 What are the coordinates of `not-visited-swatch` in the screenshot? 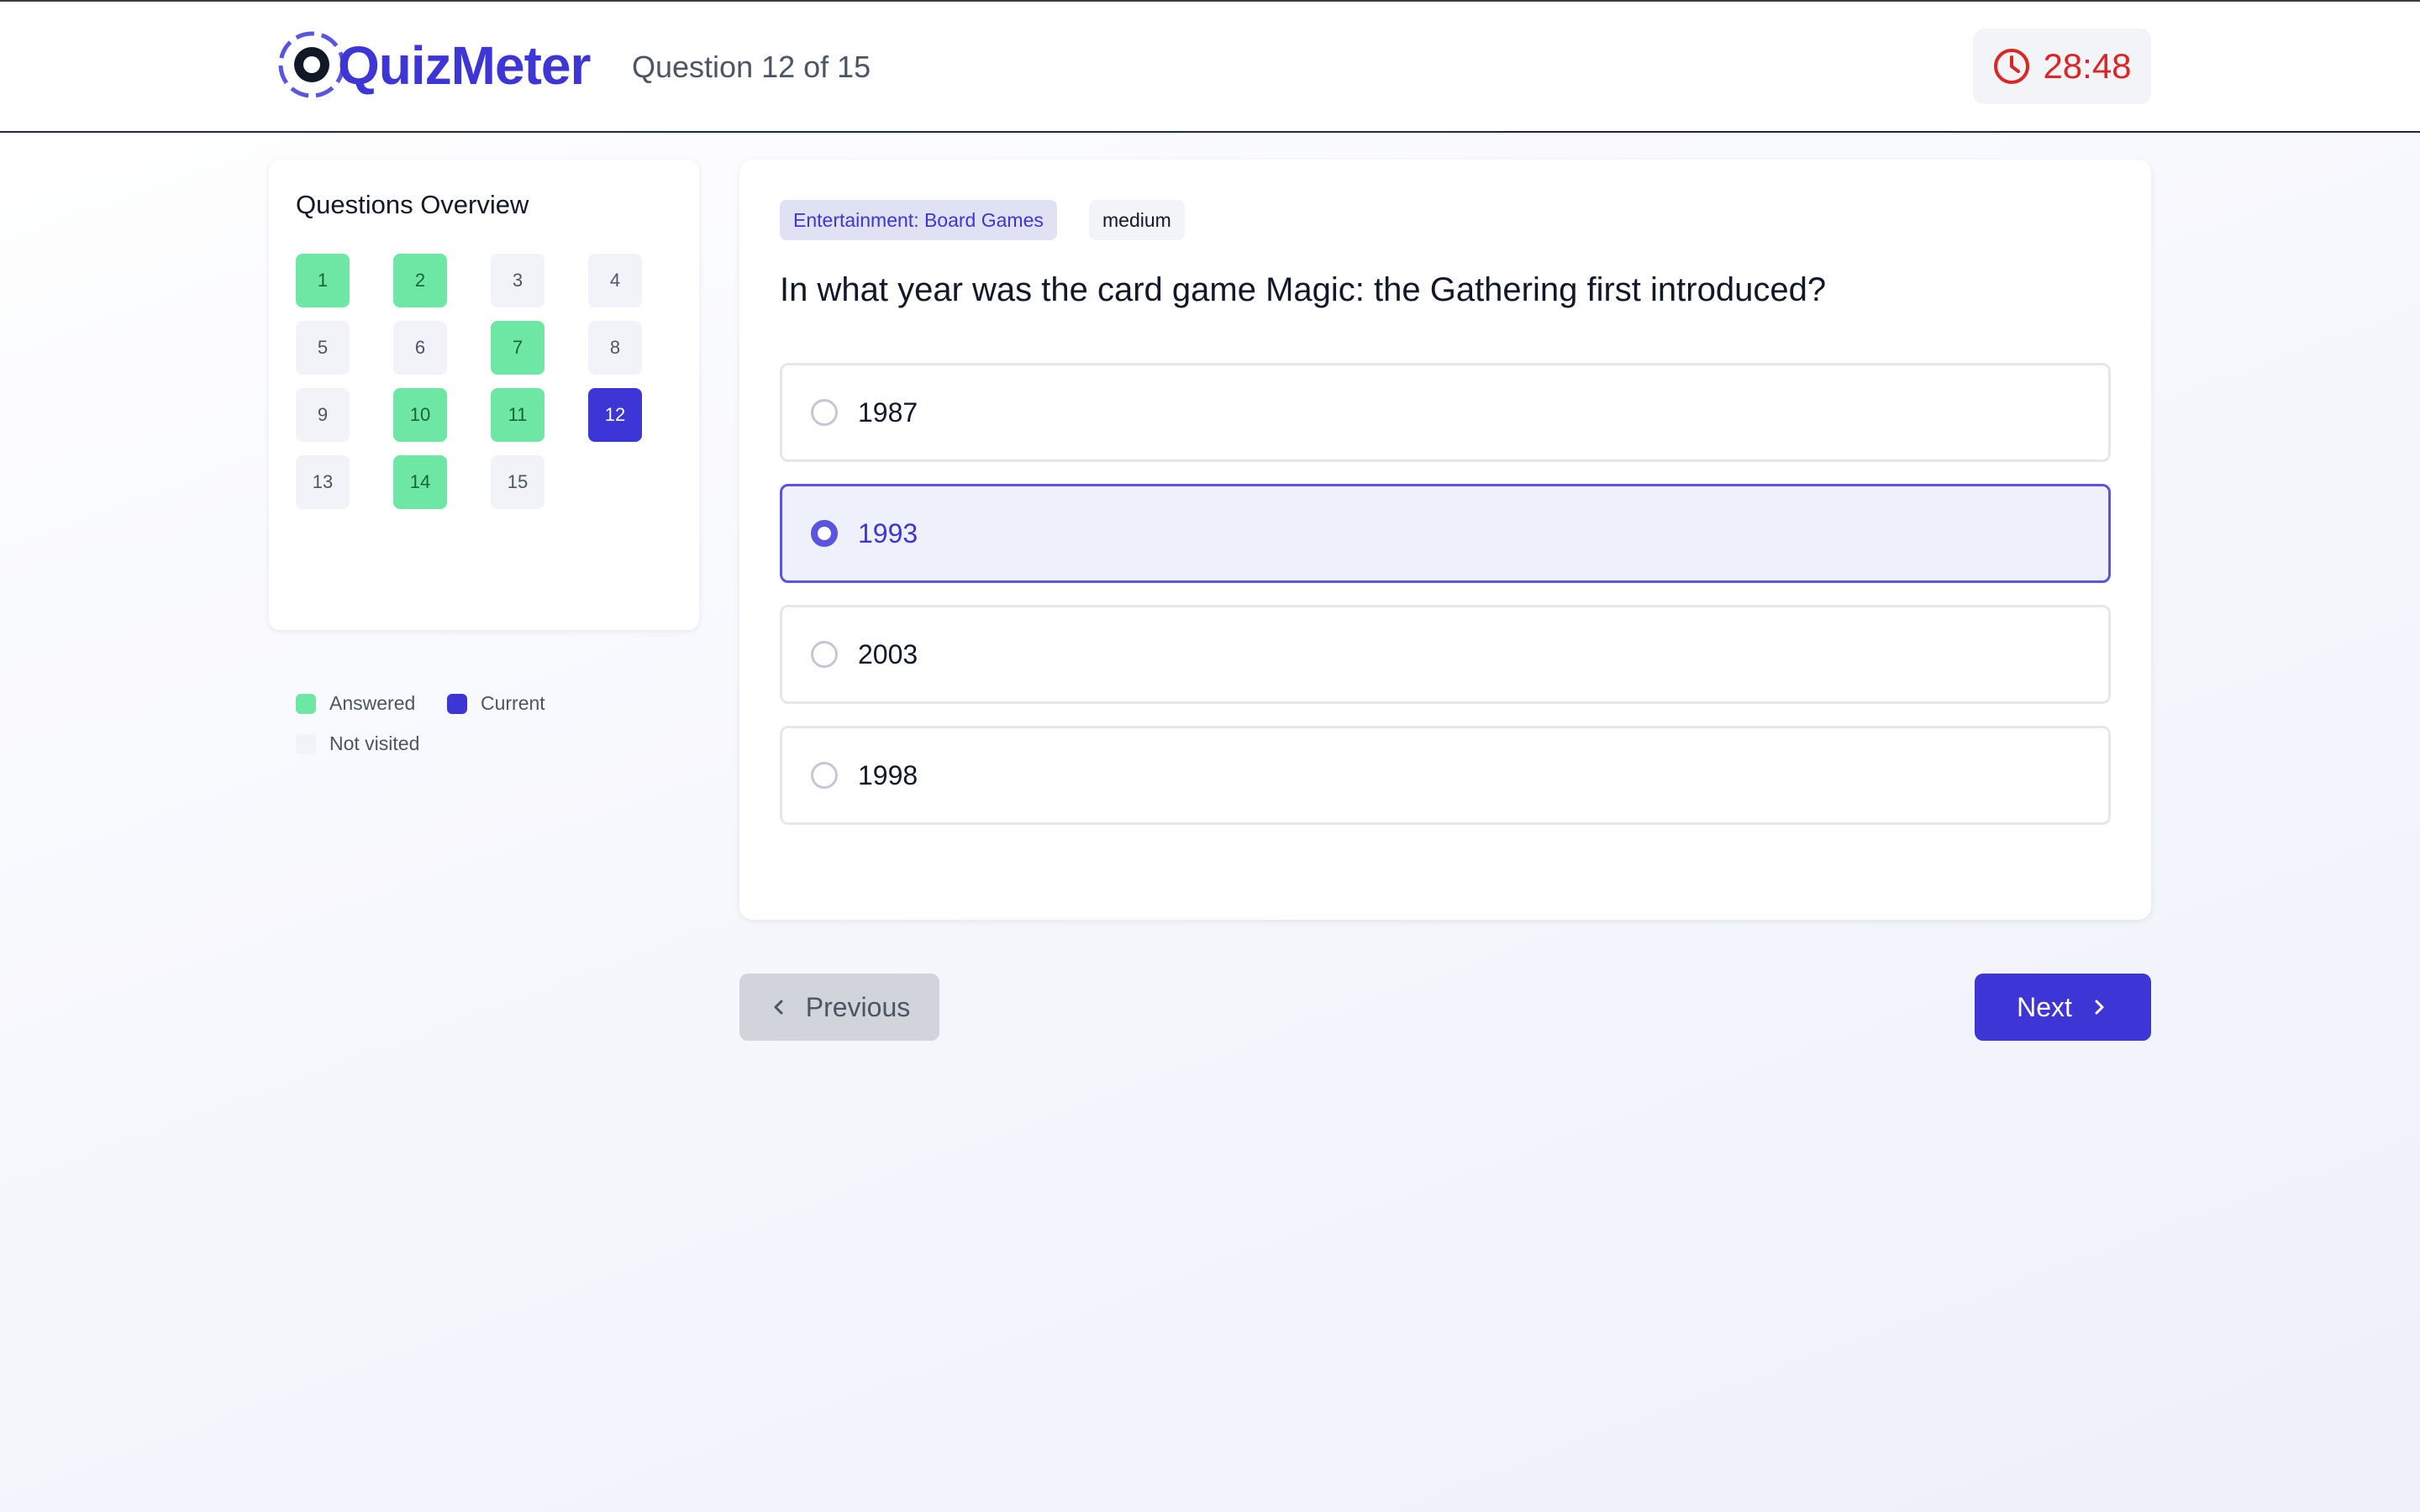 It's located at (306, 743).